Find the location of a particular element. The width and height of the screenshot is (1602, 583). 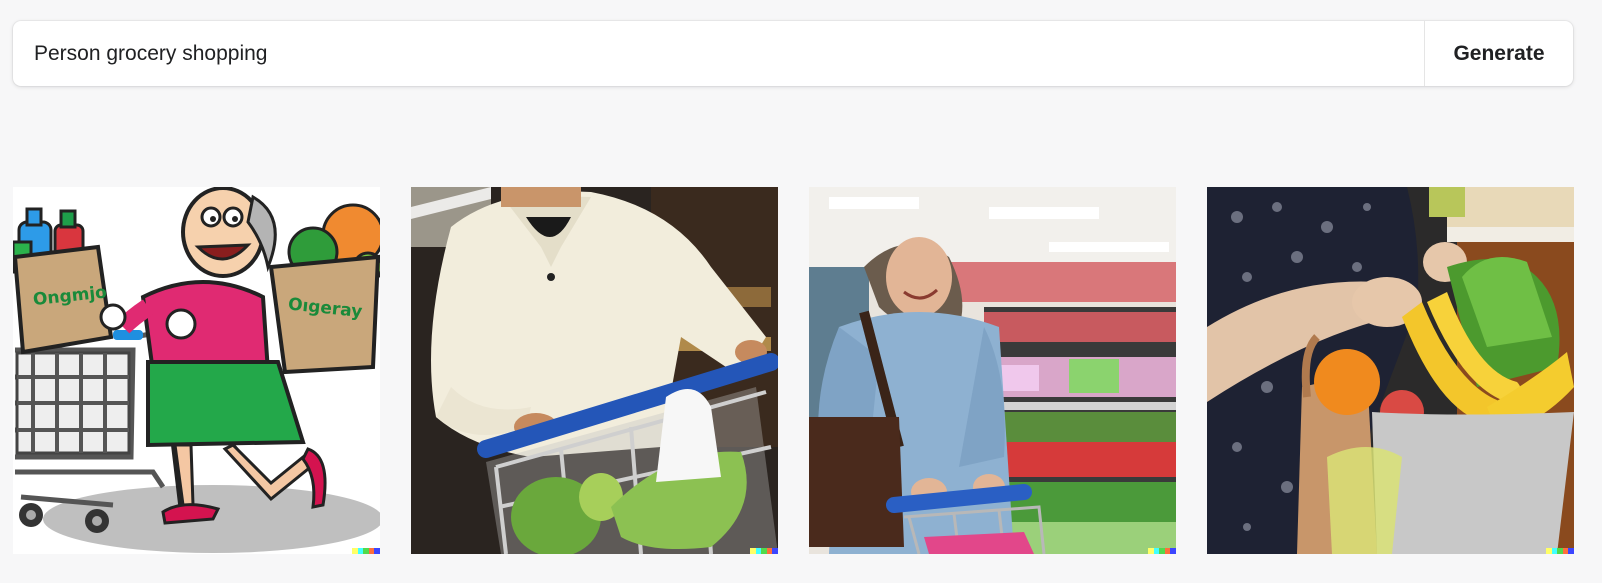

prompt-input is located at coordinates (718, 53).